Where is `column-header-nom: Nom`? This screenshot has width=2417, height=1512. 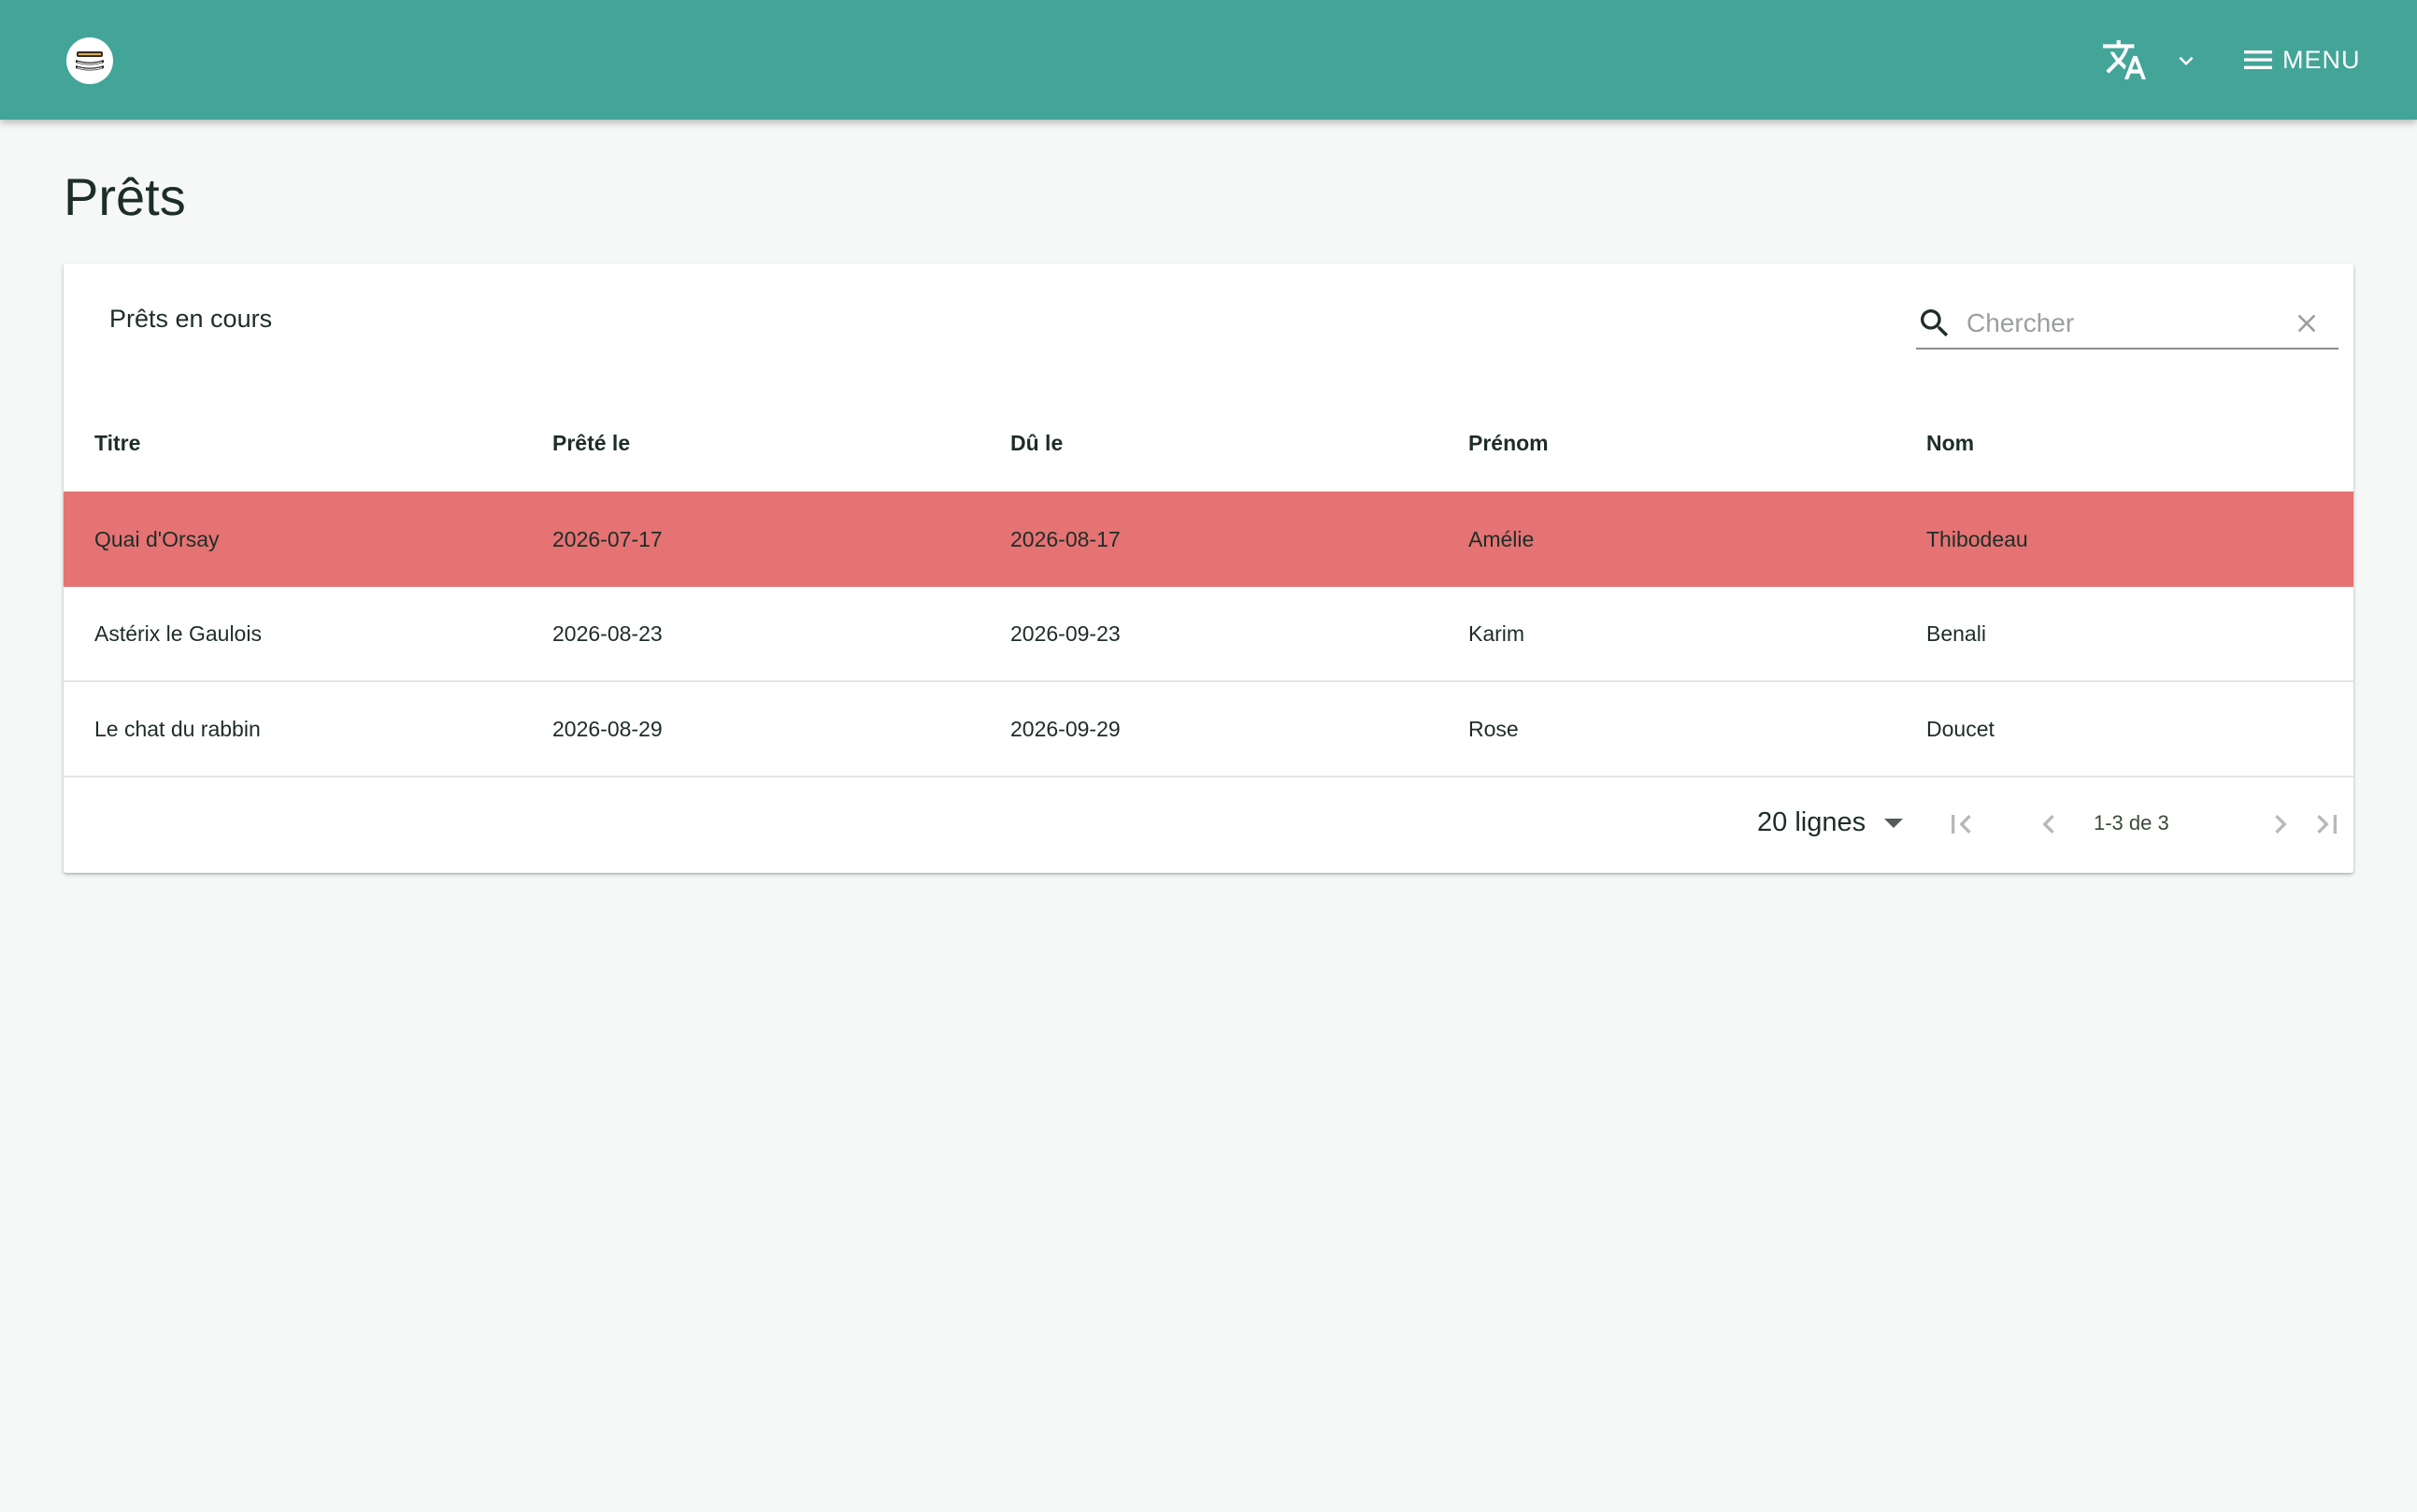
column-header-nom: Nom is located at coordinates (2124, 443).